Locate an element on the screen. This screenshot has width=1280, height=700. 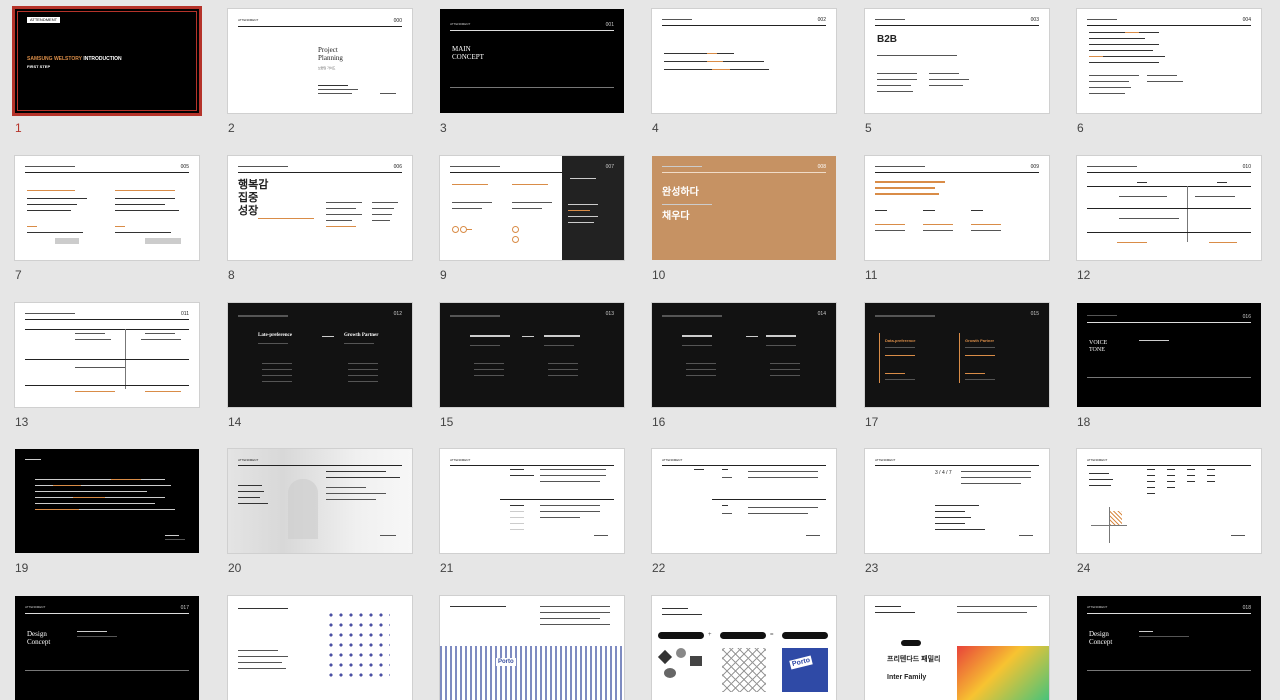
slide-title-line-3: 성장 is located at coordinates (248, 211).